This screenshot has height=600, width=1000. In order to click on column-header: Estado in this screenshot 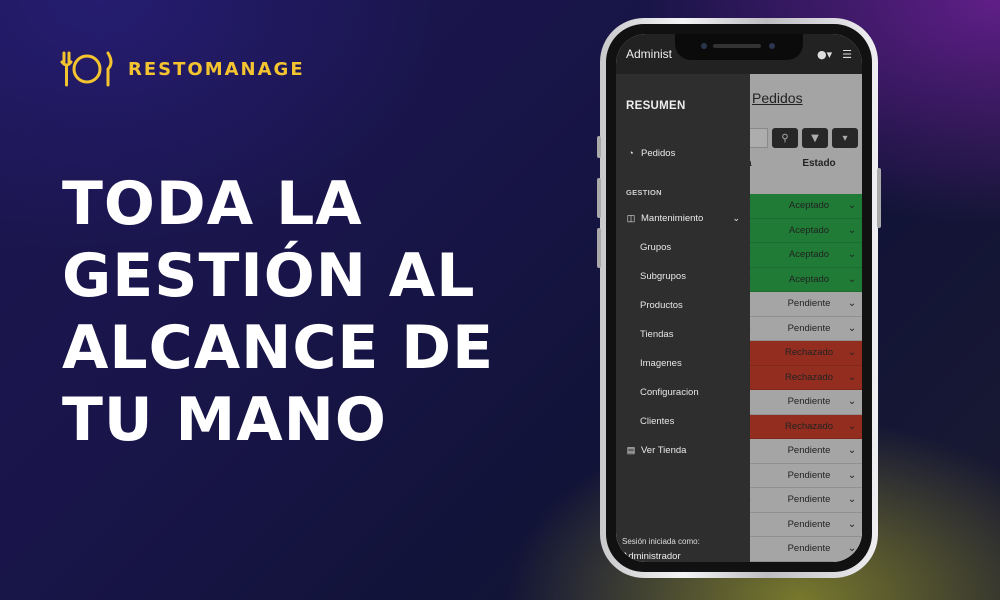, I will do `click(819, 163)`.